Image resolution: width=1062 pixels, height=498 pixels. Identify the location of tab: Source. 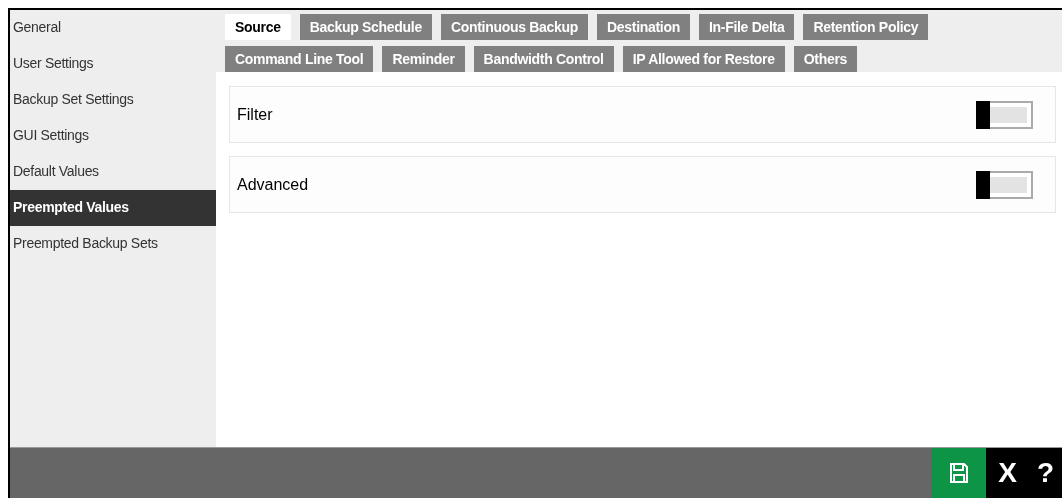
(258, 27).